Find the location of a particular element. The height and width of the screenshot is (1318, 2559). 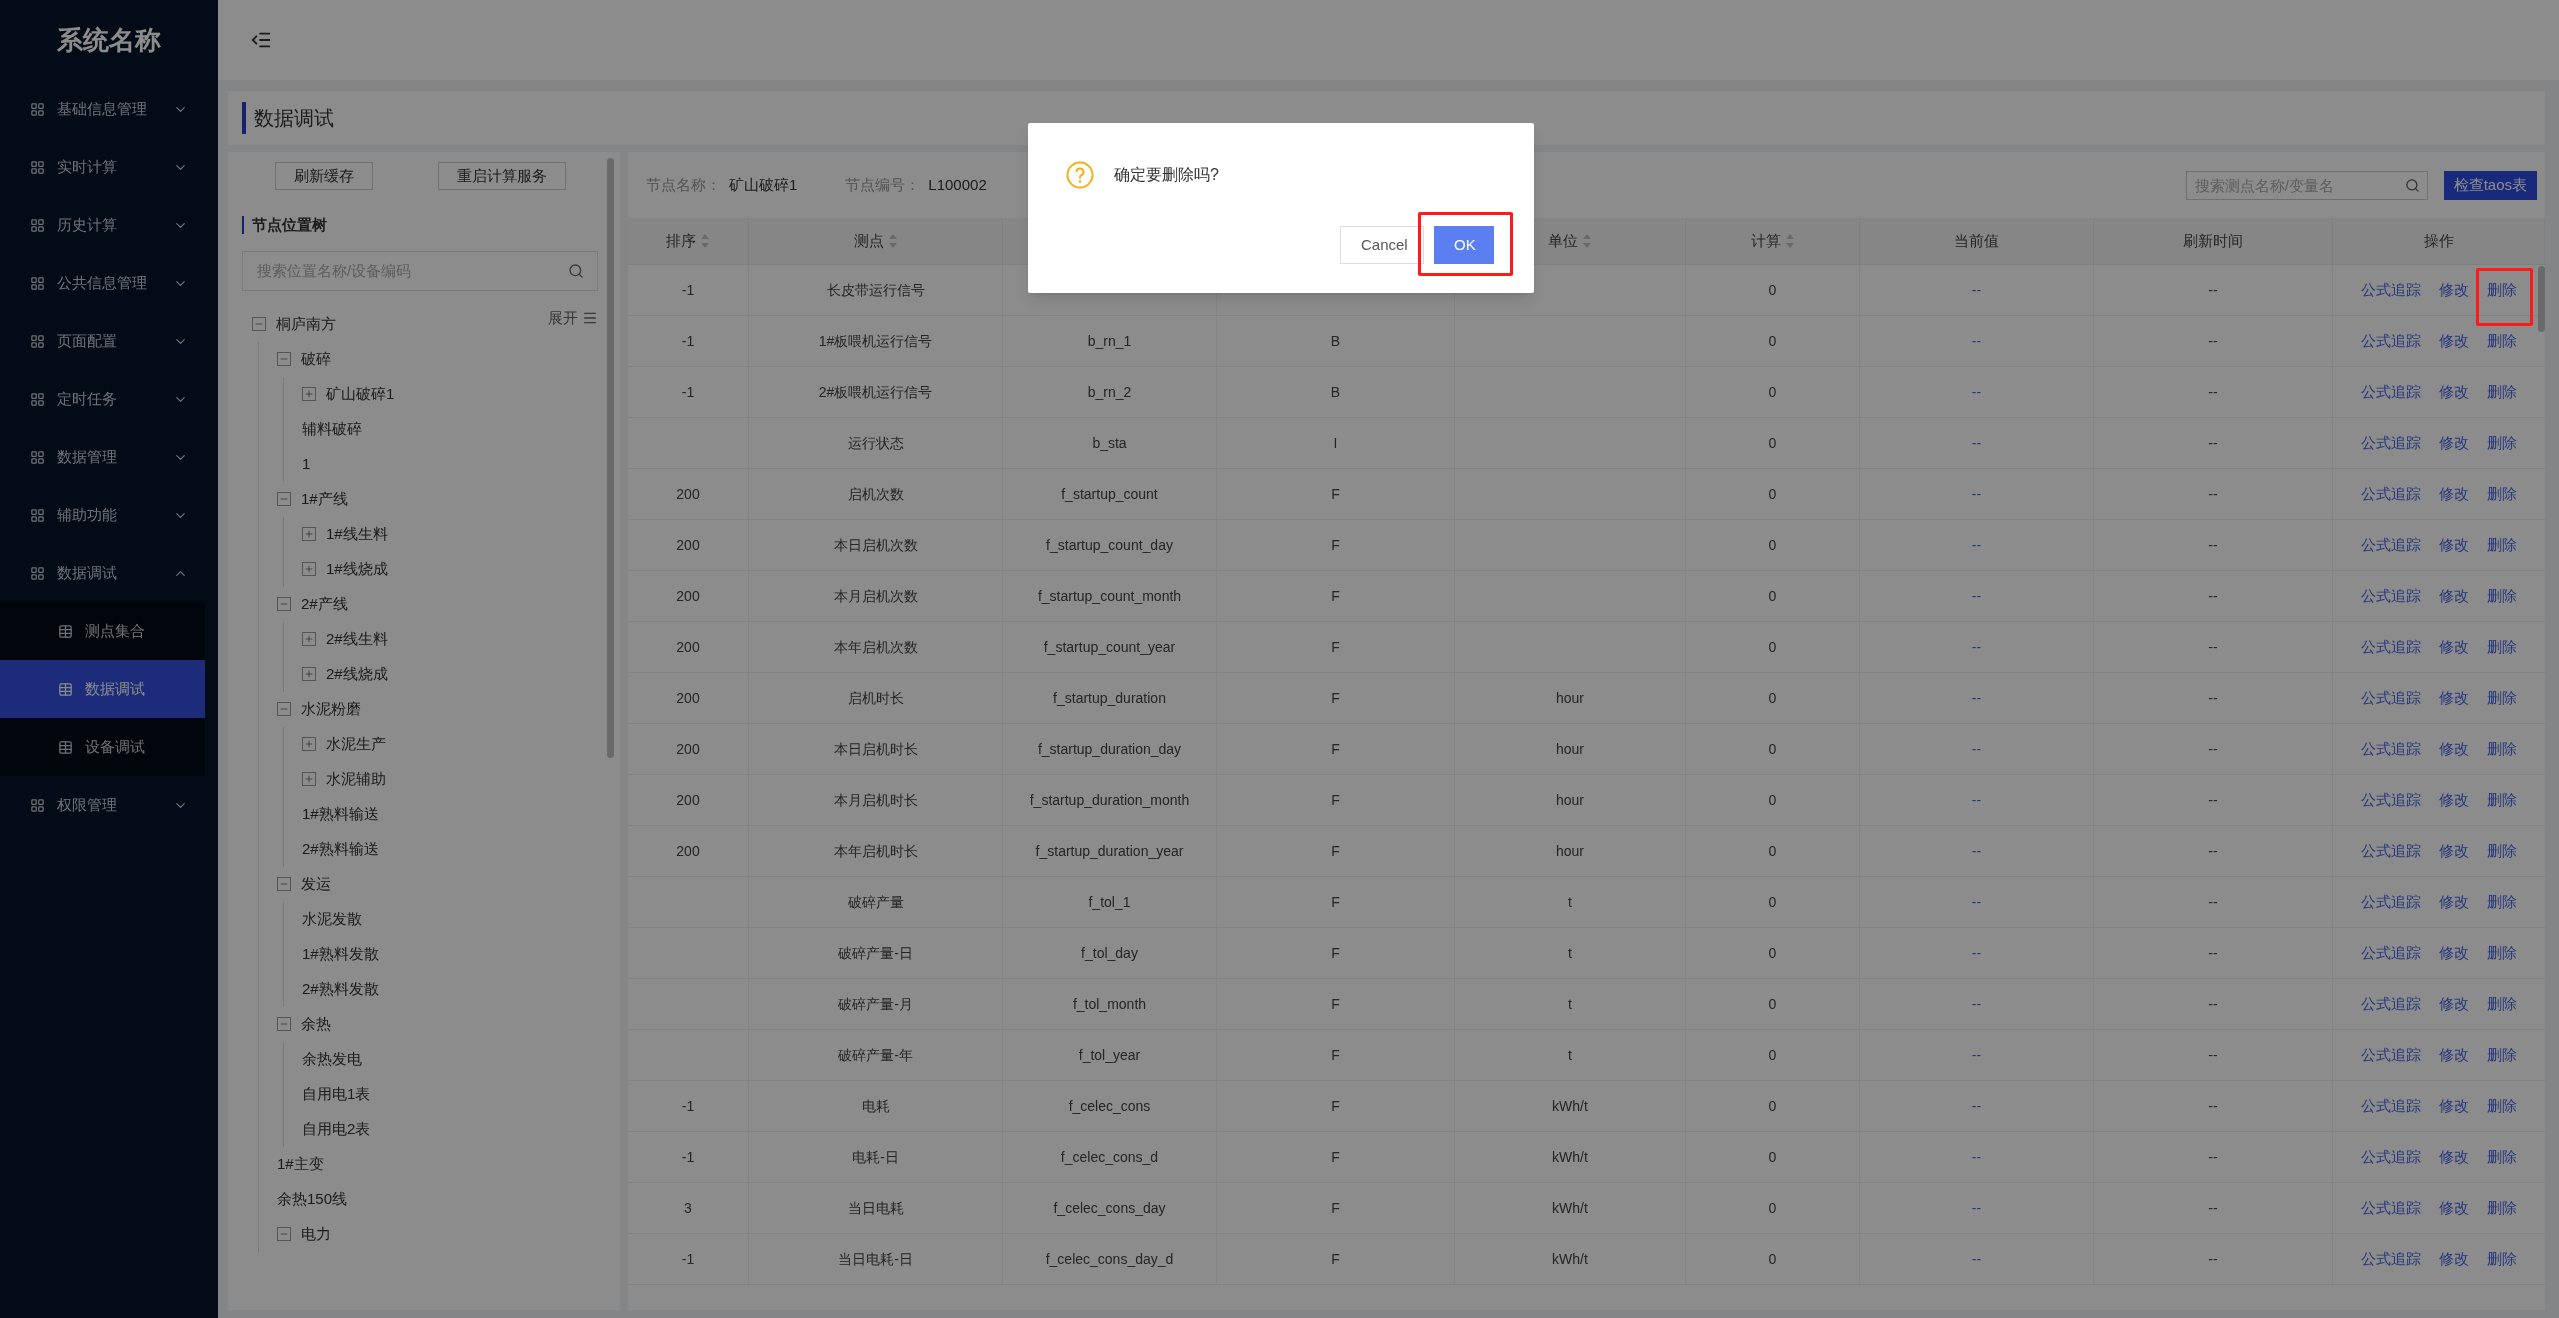

ok-button: OK is located at coordinates (1464, 245).